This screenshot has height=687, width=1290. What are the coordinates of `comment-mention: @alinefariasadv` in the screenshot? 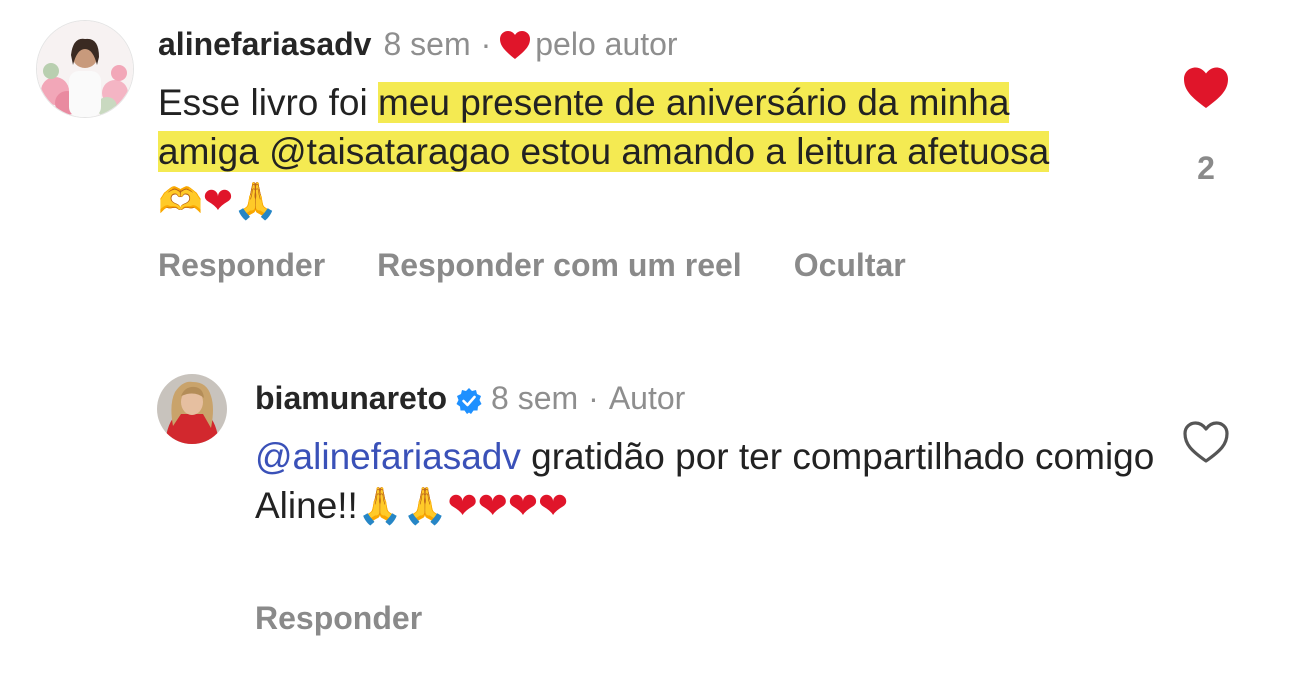 It's located at (388, 456).